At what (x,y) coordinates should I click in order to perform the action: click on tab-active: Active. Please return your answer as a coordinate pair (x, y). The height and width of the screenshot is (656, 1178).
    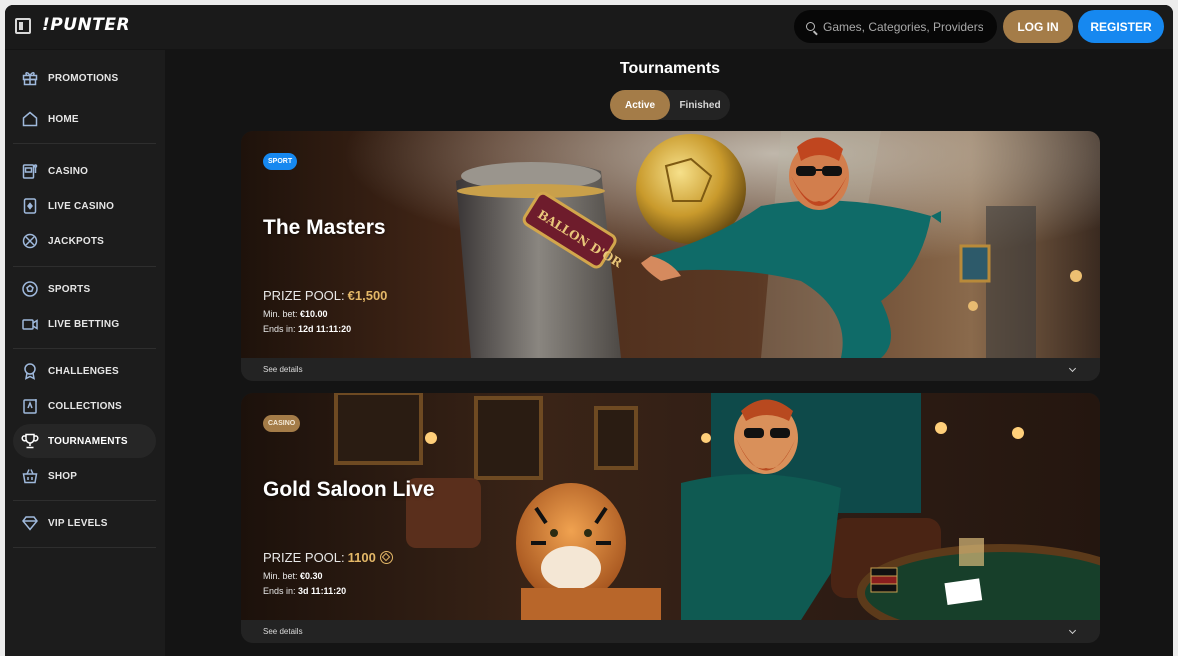
    Looking at the image, I should click on (640, 105).